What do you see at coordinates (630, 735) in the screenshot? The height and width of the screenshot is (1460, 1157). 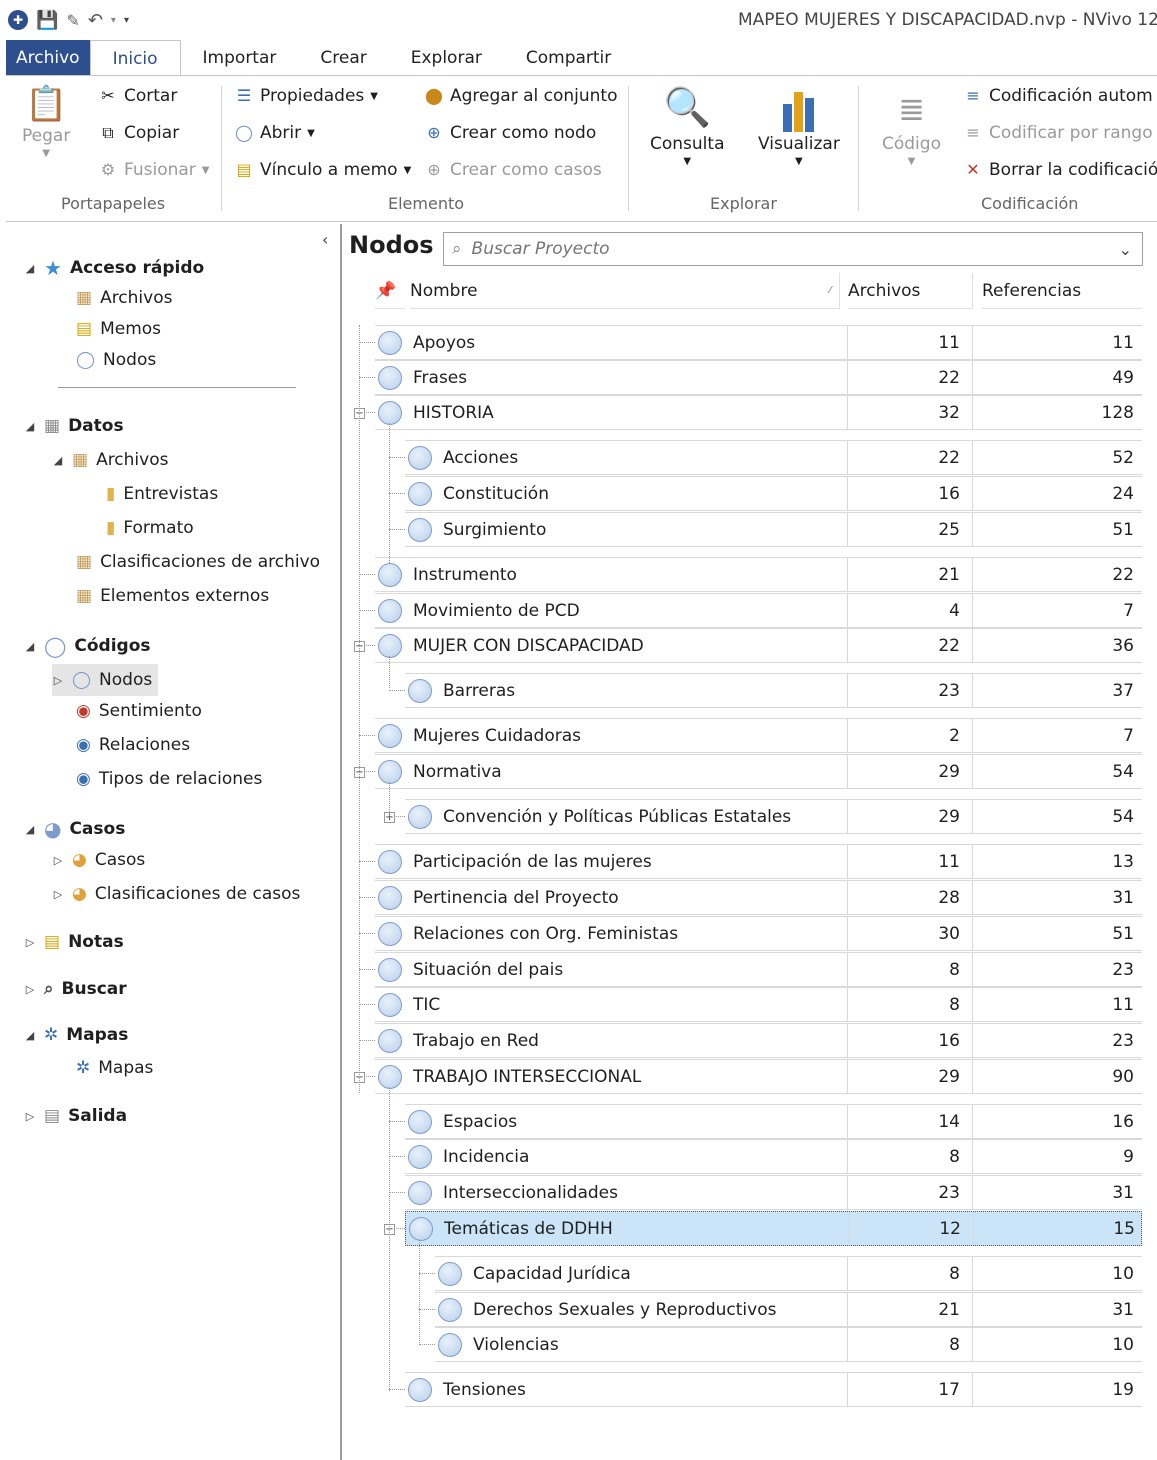 I see `node-name: Mujeres Cuidadoras` at bounding box center [630, 735].